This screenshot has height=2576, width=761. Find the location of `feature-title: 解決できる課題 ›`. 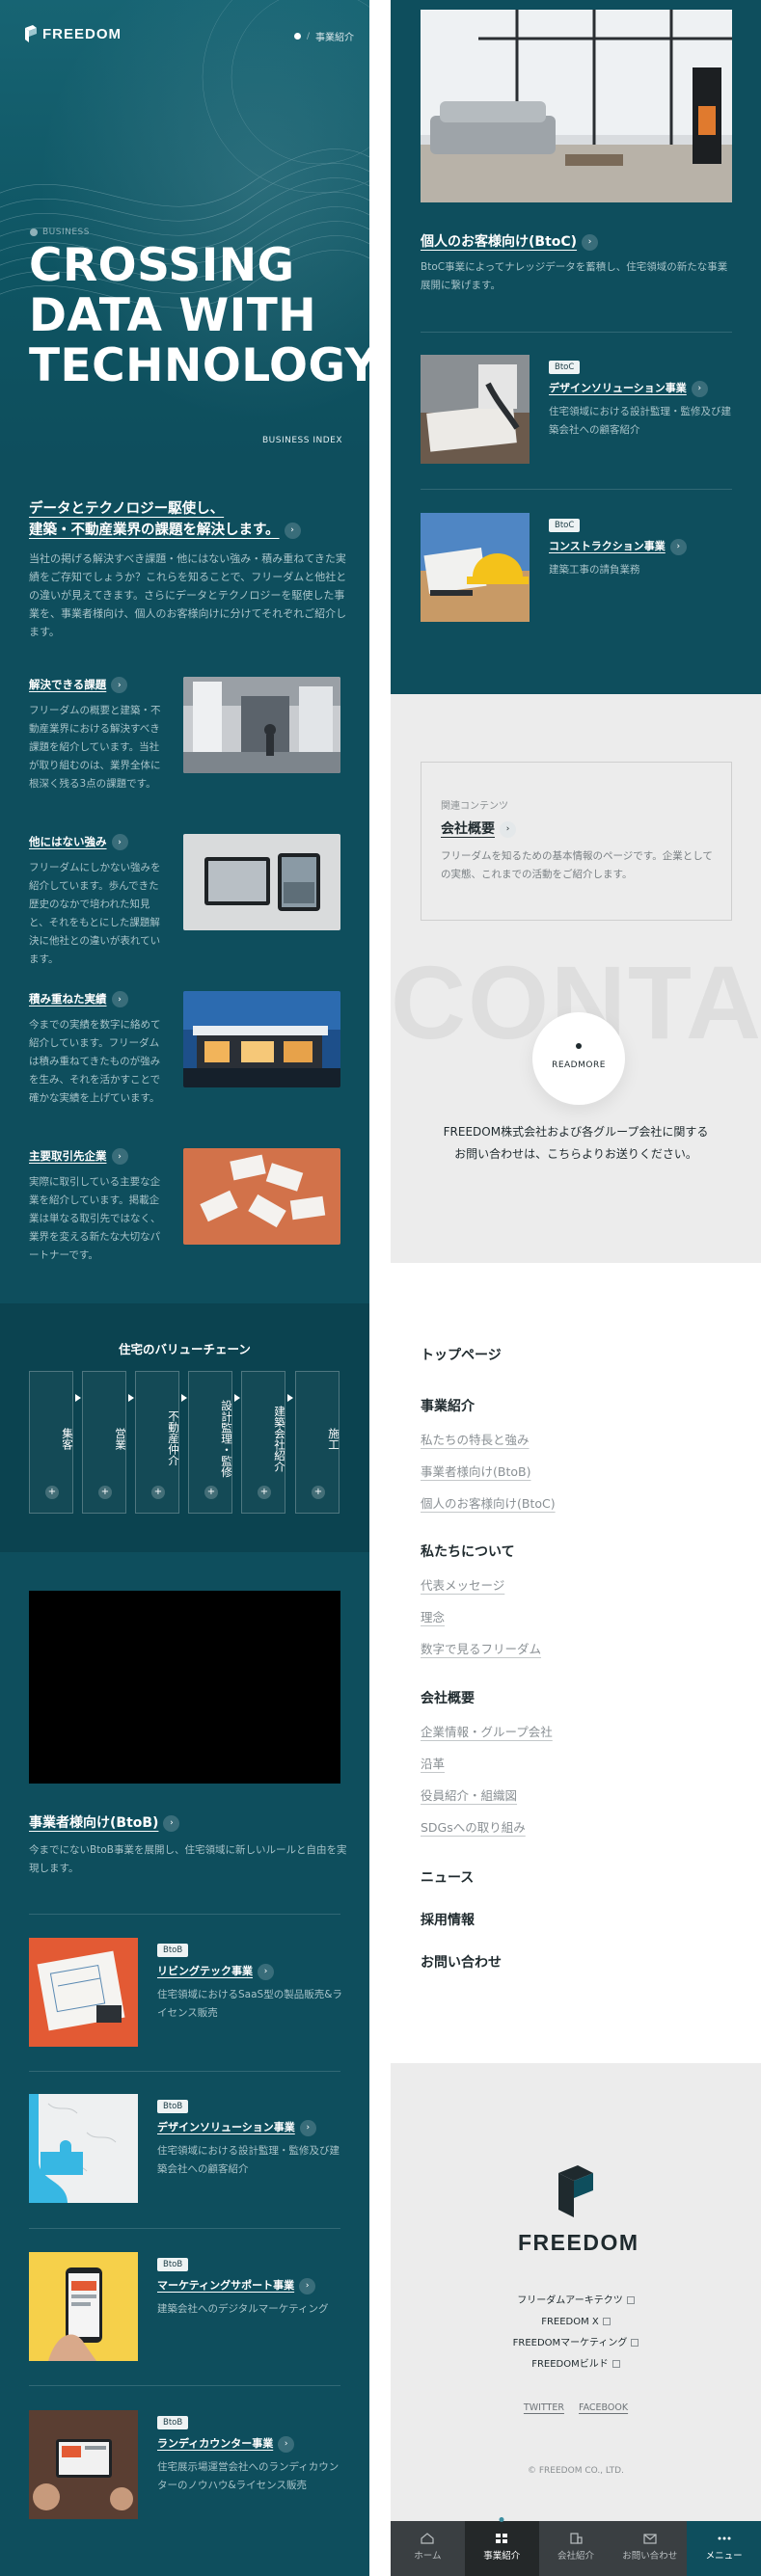

feature-title: 解決できる課題 › is located at coordinates (78, 685).